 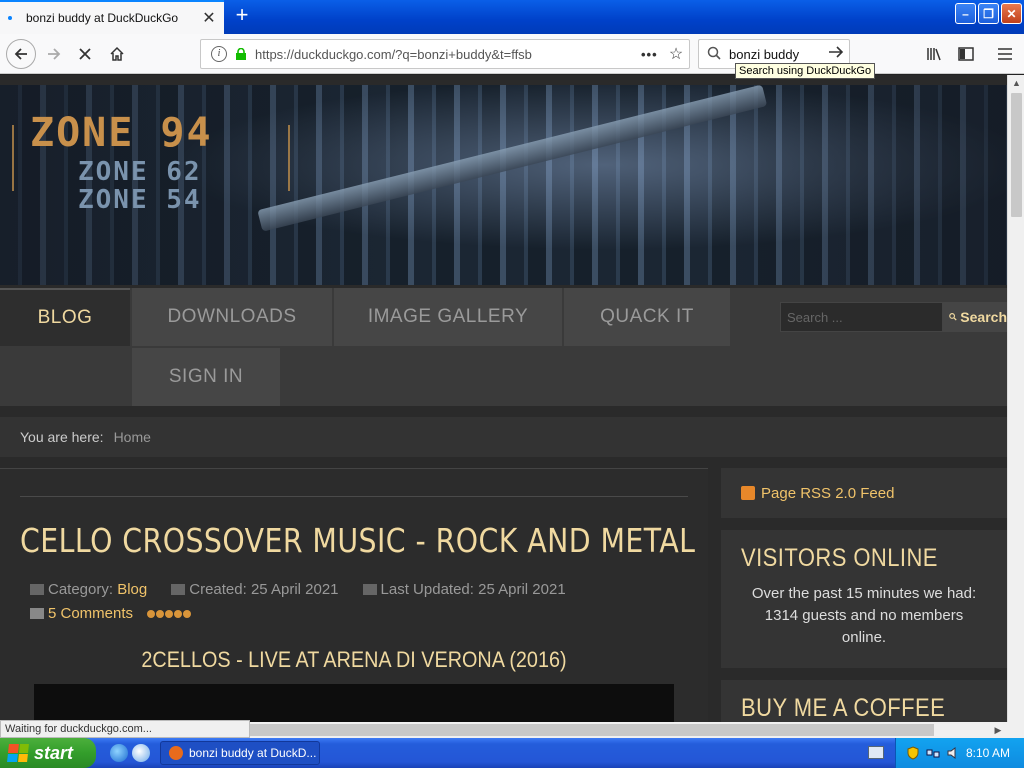 What do you see at coordinates (965, 13) in the screenshot?
I see `minimize-icon: –` at bounding box center [965, 13].